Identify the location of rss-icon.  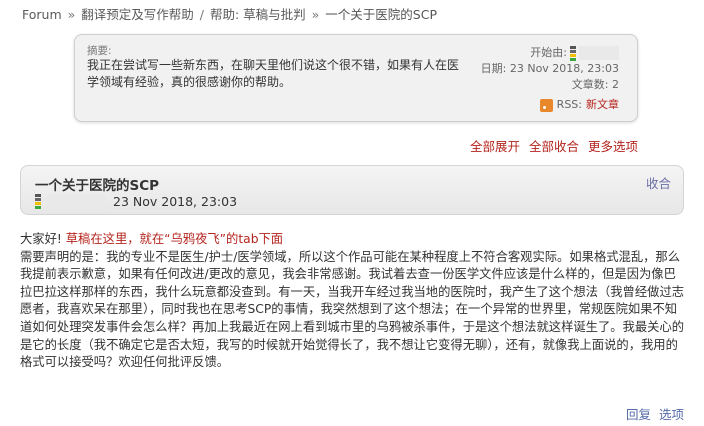
(546, 105).